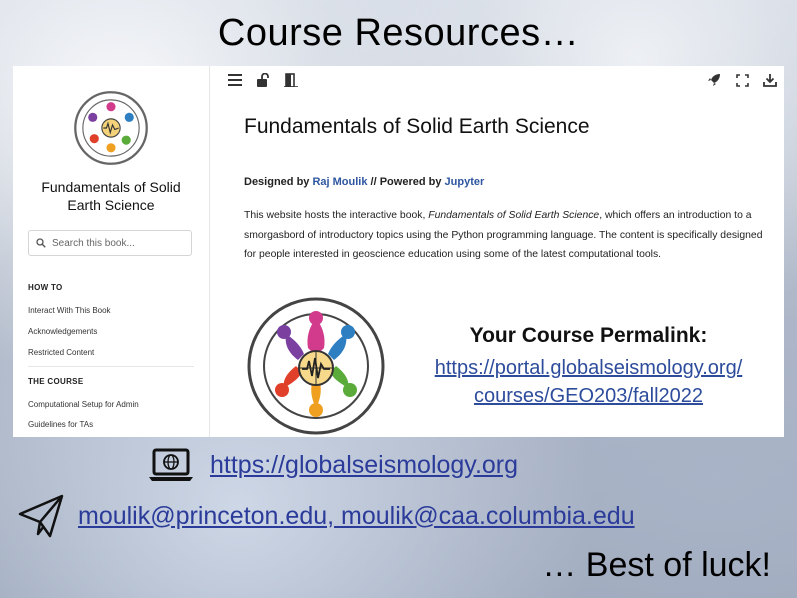 The width and height of the screenshot is (797, 598). What do you see at coordinates (714, 80) in the screenshot?
I see `rocket-icon` at bounding box center [714, 80].